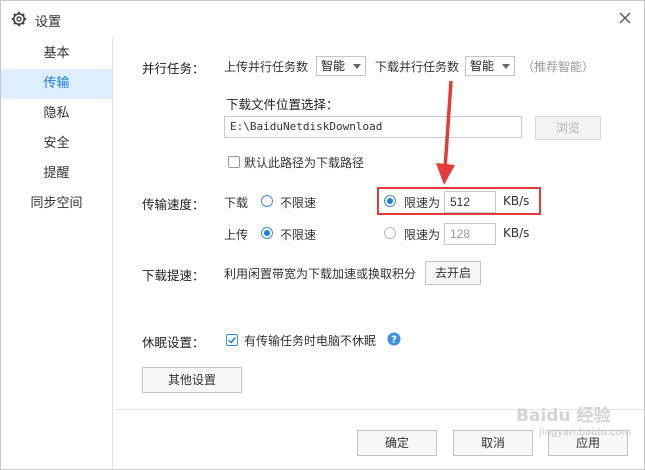 The image size is (645, 470). Describe the element at coordinates (390, 233) in the screenshot. I see `upload-limit-radio` at that location.